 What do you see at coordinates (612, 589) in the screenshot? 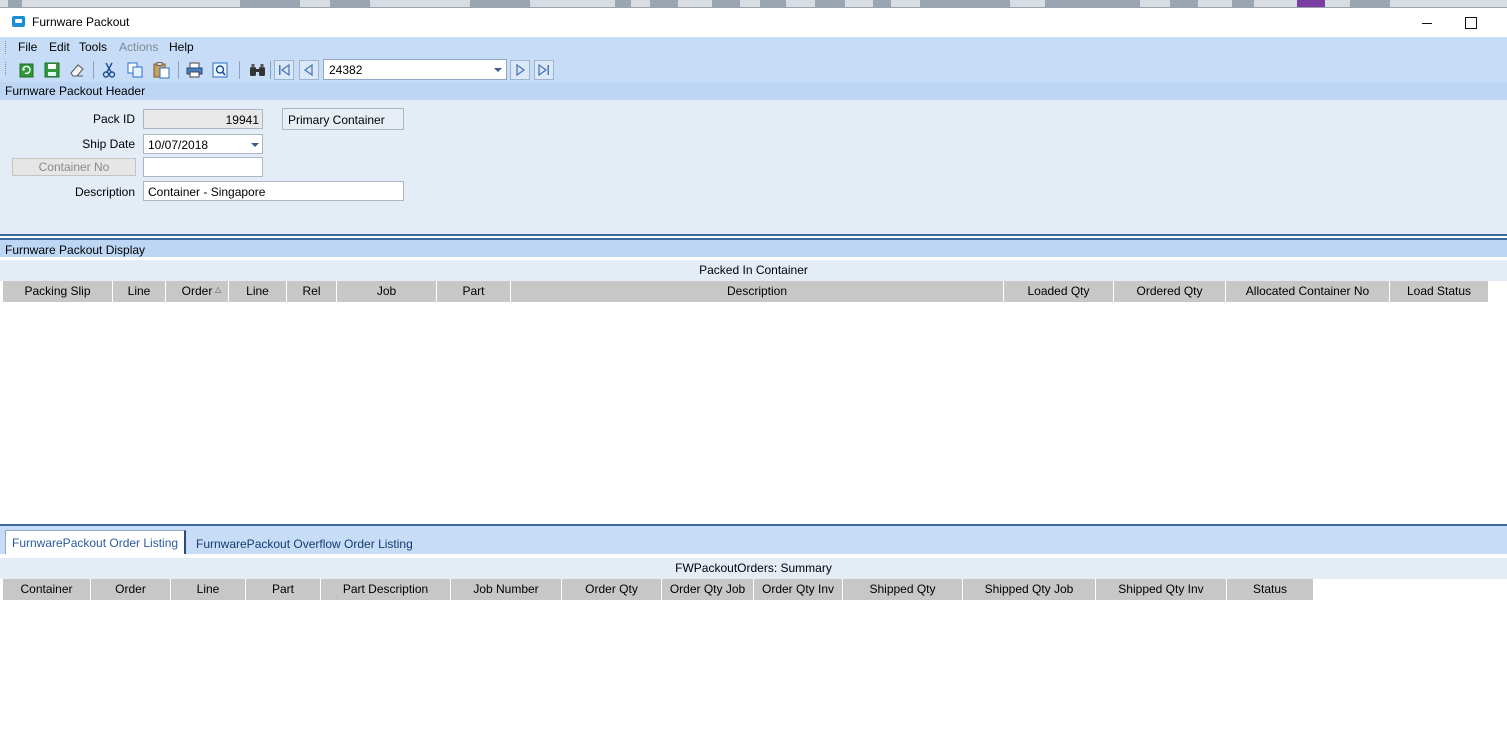
I see `col-order-qty: Order Qty` at bounding box center [612, 589].